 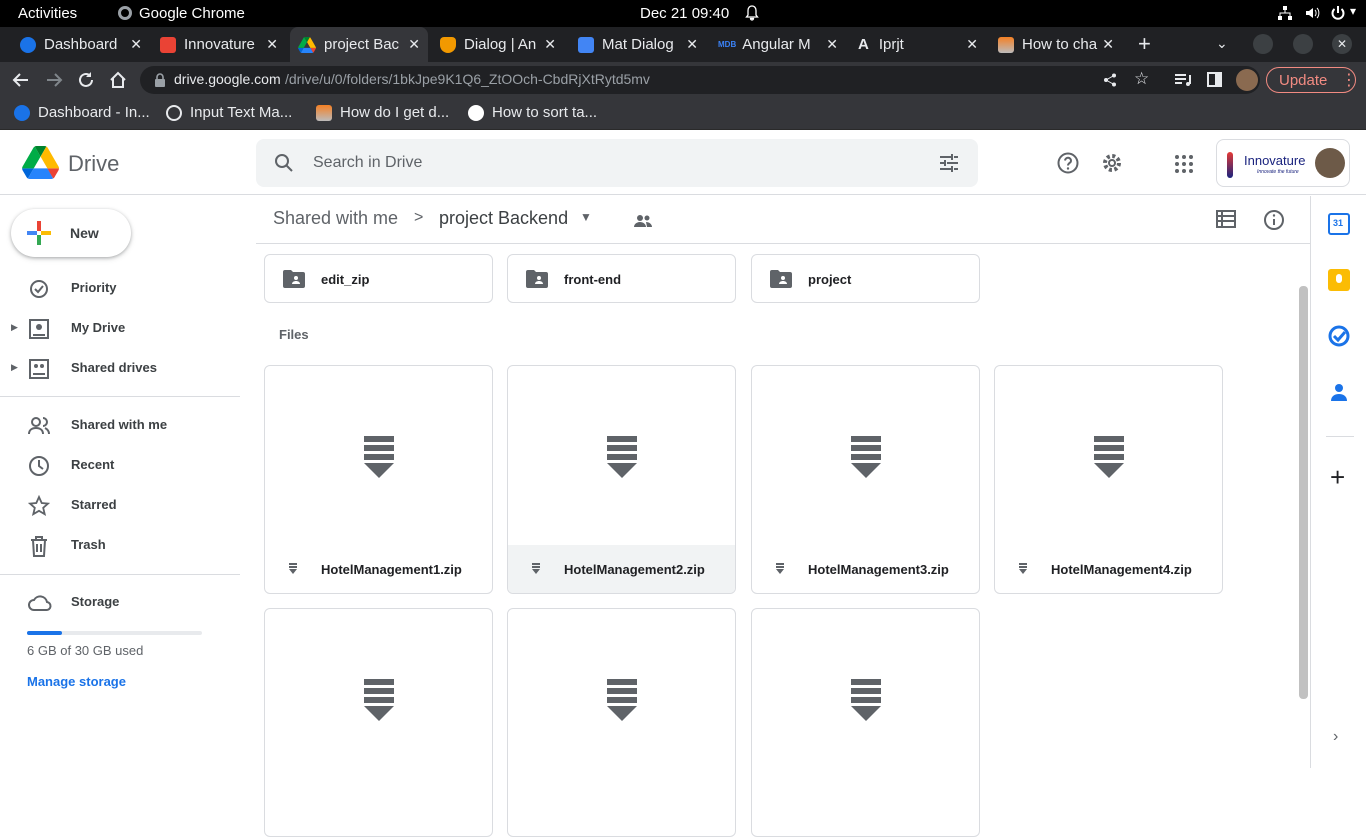 I want to click on folder-card: project, so click(x=865, y=278).